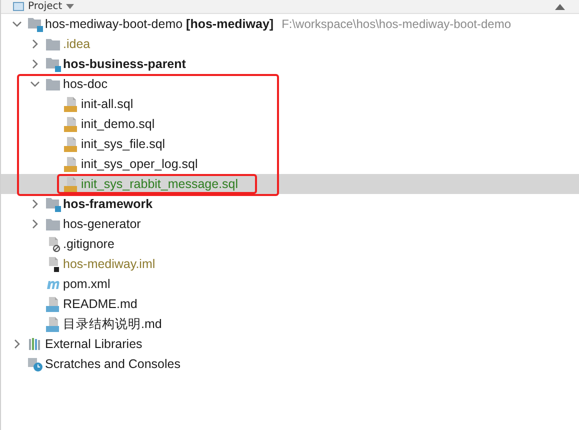 The width and height of the screenshot is (579, 430). Describe the element at coordinates (88, 244) in the screenshot. I see `item-name: .gitignore` at that location.